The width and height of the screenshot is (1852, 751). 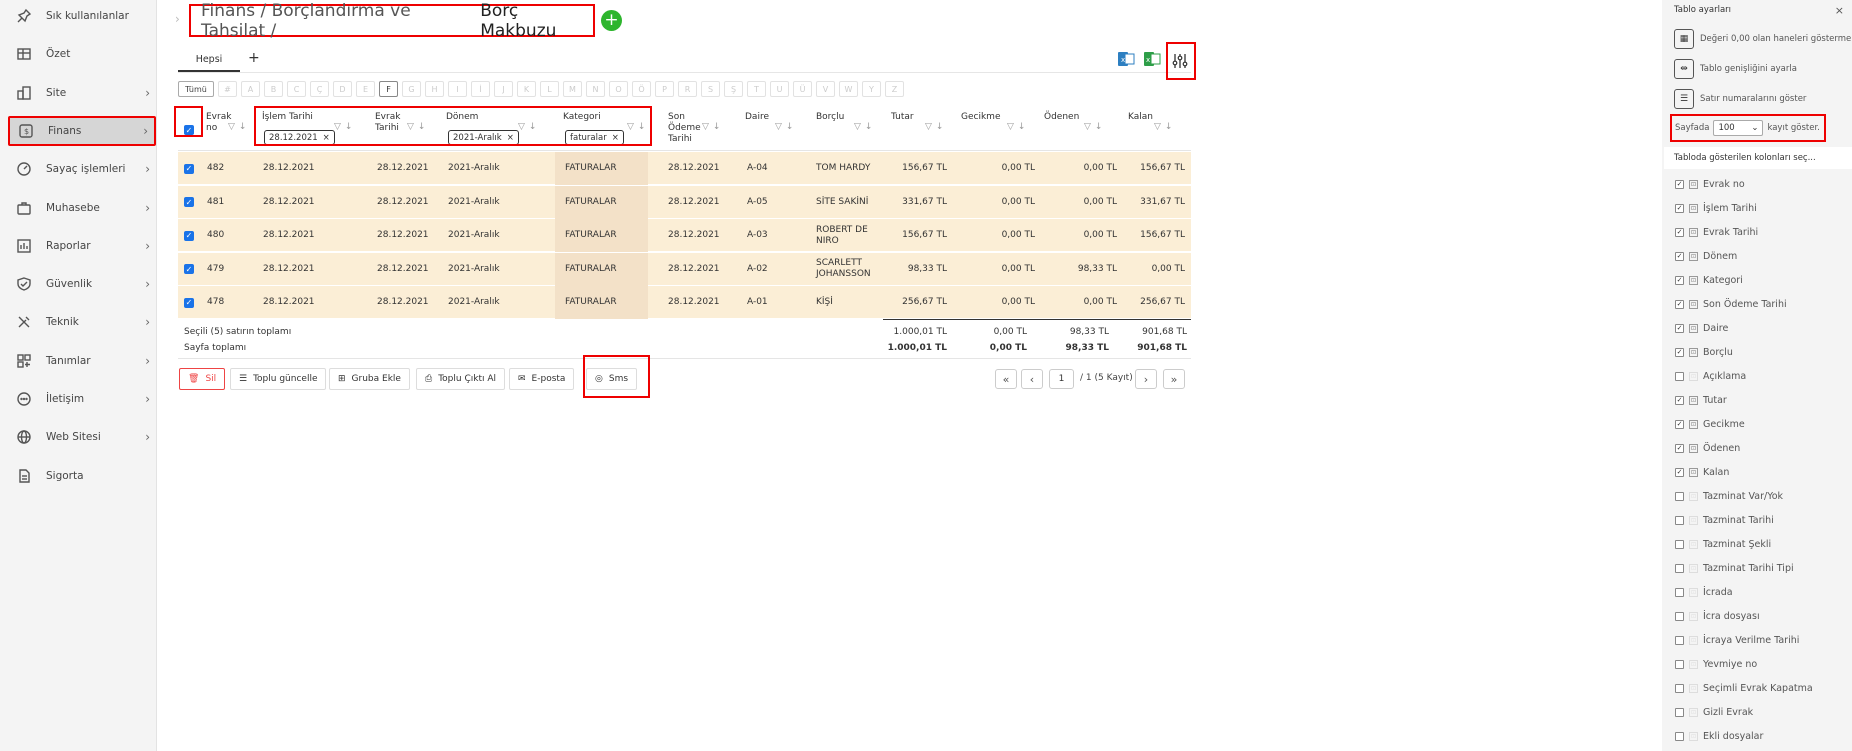 I want to click on letter-filter-item: Ç, so click(x=319, y=89).